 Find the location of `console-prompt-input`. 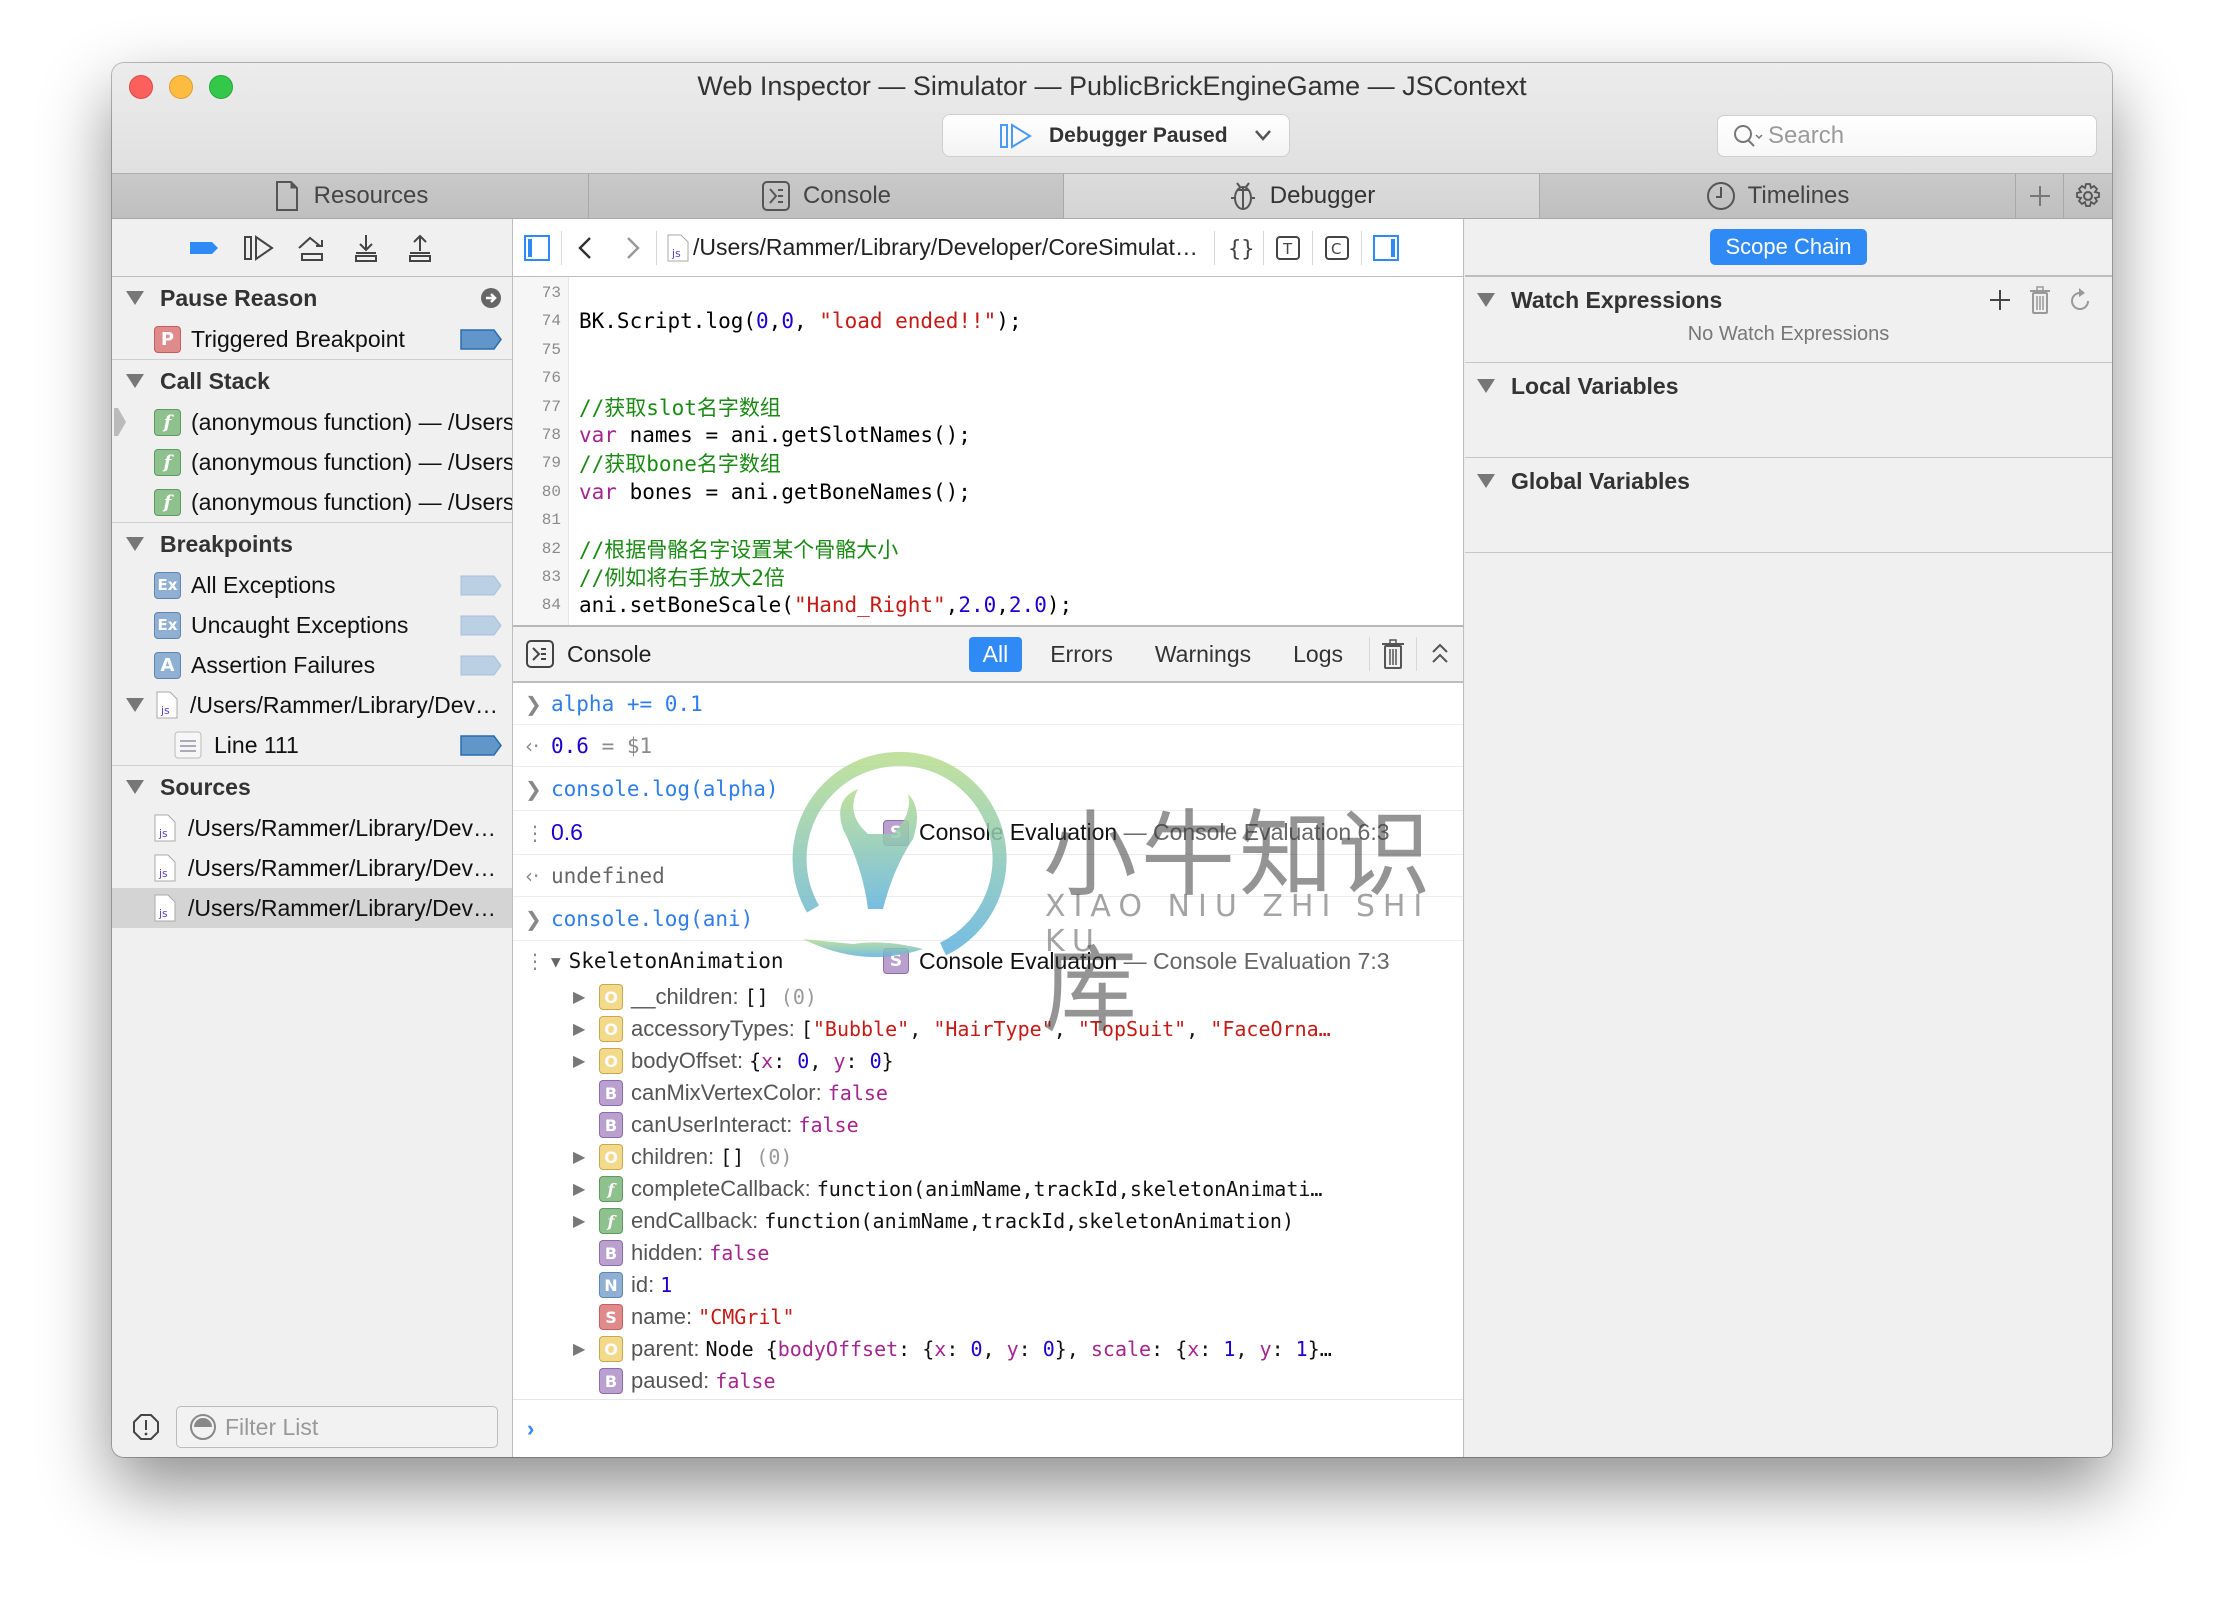

console-prompt-input is located at coordinates (984, 1428).